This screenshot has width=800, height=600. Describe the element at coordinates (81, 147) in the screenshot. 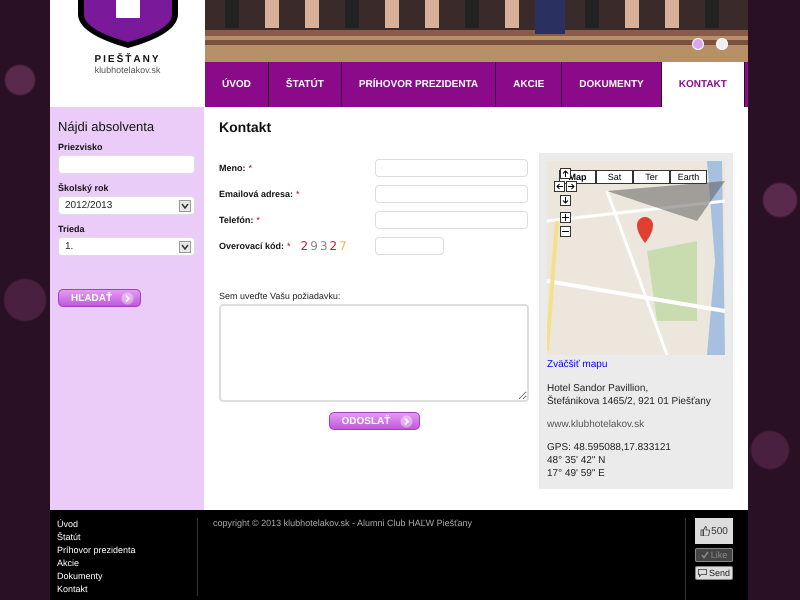

I see `field-label: Priezvisko` at that location.